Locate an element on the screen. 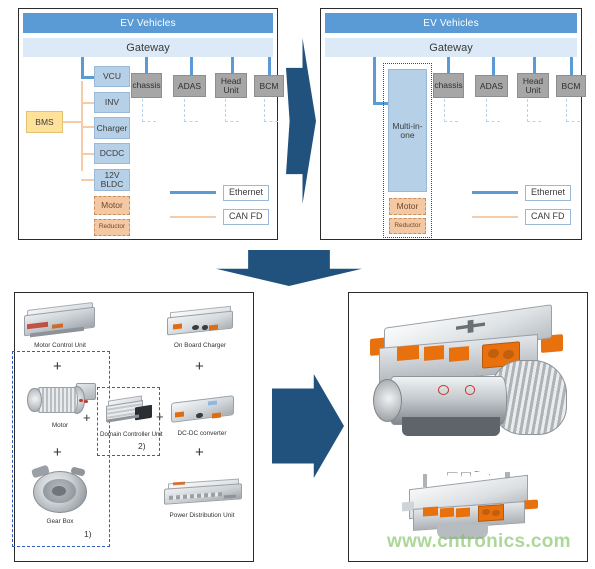  component-power-distribution-unit-label: Power Distribution Unit is located at coordinates (202, 515).